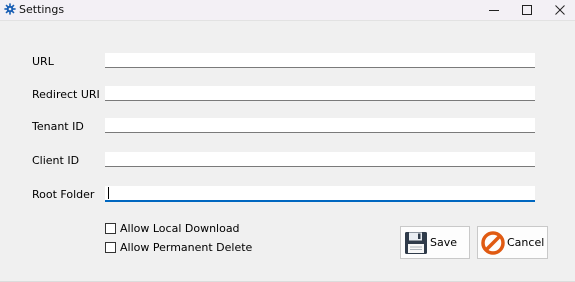  What do you see at coordinates (66, 94) in the screenshot?
I see `redirect-uri-label: Redirect URI` at bounding box center [66, 94].